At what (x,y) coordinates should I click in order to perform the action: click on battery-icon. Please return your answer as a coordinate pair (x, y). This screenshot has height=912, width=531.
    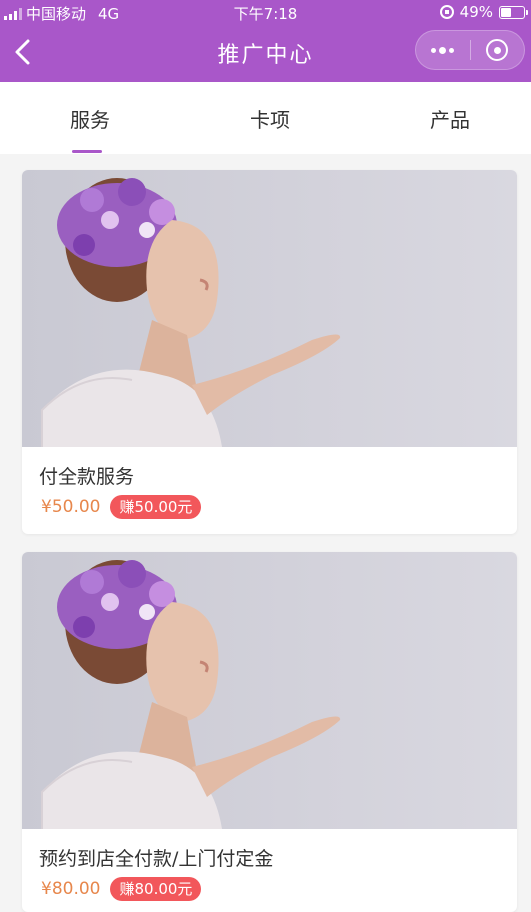
    Looking at the image, I should click on (513, 12).